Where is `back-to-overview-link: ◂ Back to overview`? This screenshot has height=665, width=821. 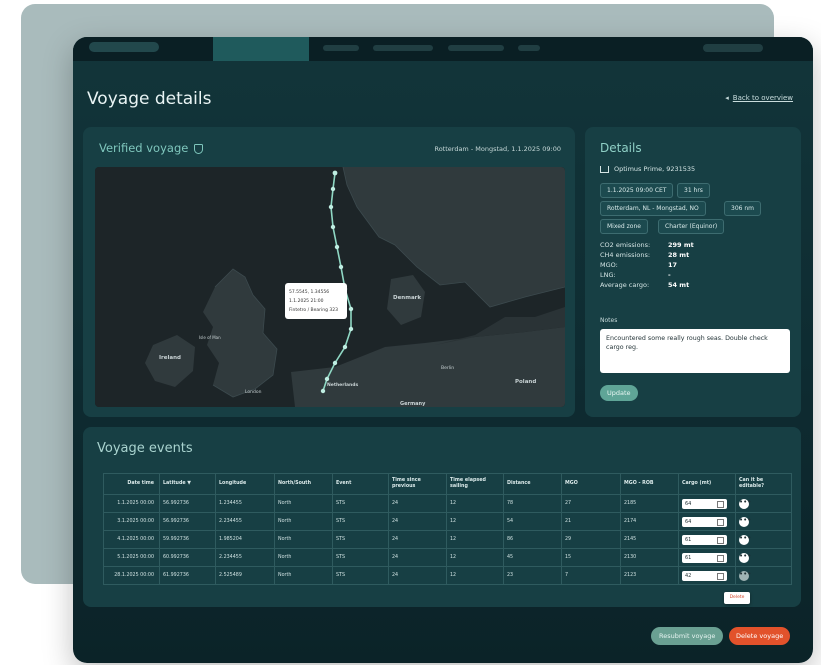 back-to-overview-link: ◂ Back to overview is located at coordinates (759, 98).